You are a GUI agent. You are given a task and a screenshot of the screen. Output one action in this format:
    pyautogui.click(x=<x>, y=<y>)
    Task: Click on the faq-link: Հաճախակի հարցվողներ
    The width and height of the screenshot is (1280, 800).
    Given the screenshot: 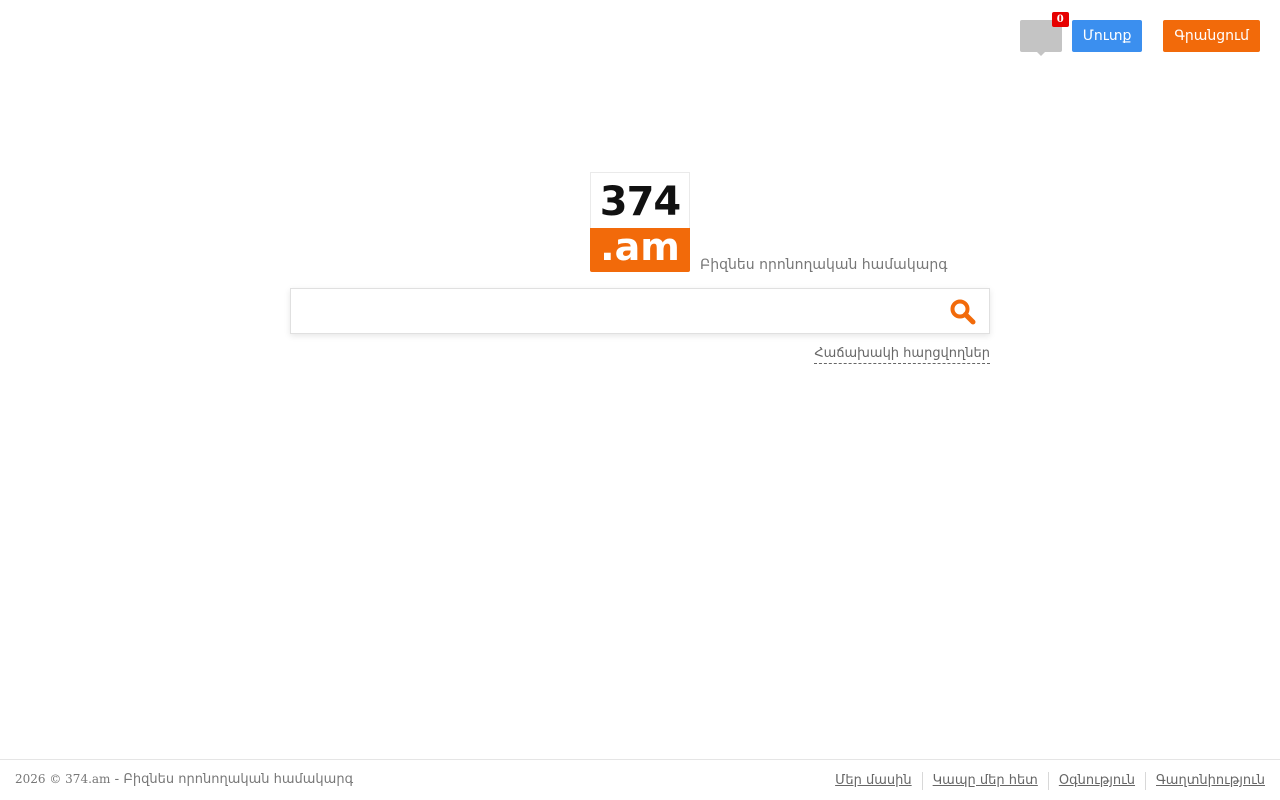 What is the action you would take?
    pyautogui.click(x=902, y=355)
    